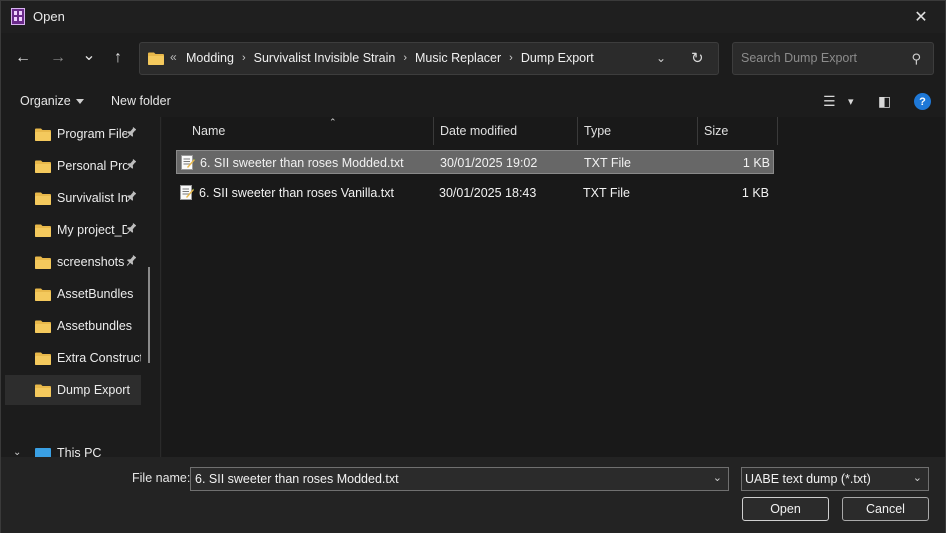 This screenshot has width=946, height=533. I want to click on address-history-dropdown: ⌄, so click(661, 58).